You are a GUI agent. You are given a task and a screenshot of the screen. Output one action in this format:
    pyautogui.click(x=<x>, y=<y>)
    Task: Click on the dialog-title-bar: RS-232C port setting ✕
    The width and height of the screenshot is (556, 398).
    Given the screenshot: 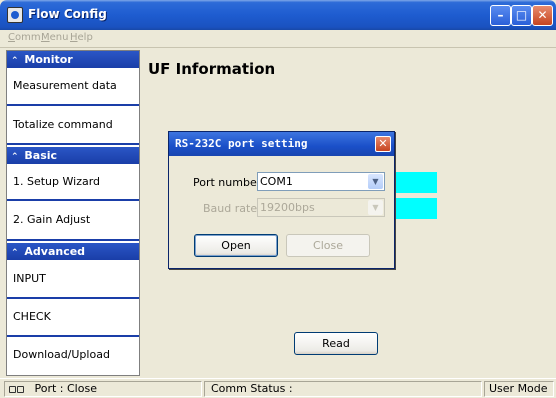 What is the action you would take?
    pyautogui.click(x=281, y=144)
    